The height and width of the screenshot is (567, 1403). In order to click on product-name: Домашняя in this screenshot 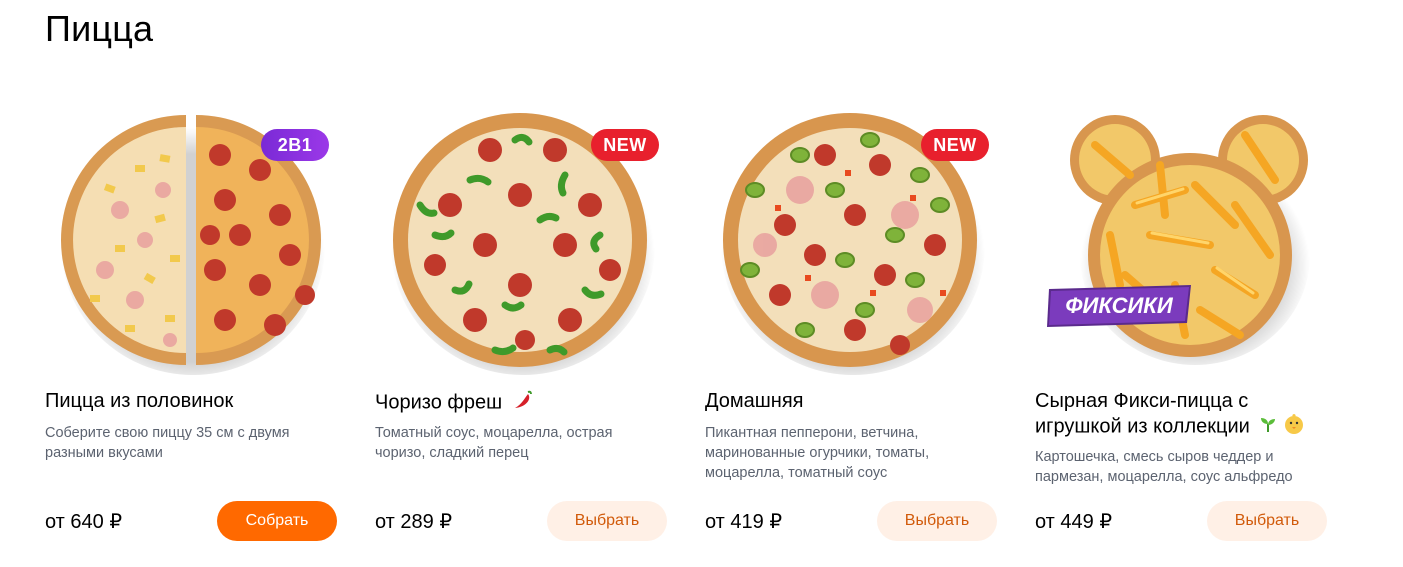, I will do `click(754, 401)`.